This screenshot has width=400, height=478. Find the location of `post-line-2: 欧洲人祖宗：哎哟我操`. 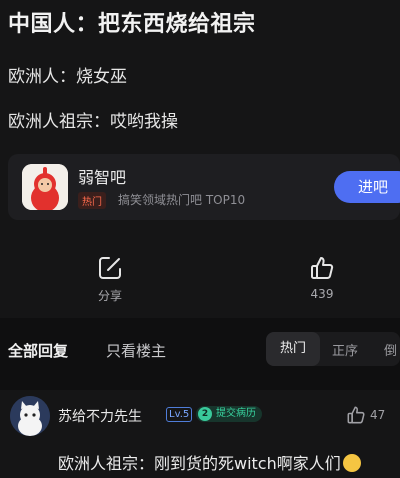

post-line-2: 欧洲人祖宗：哎哟我操 is located at coordinates (93, 122).